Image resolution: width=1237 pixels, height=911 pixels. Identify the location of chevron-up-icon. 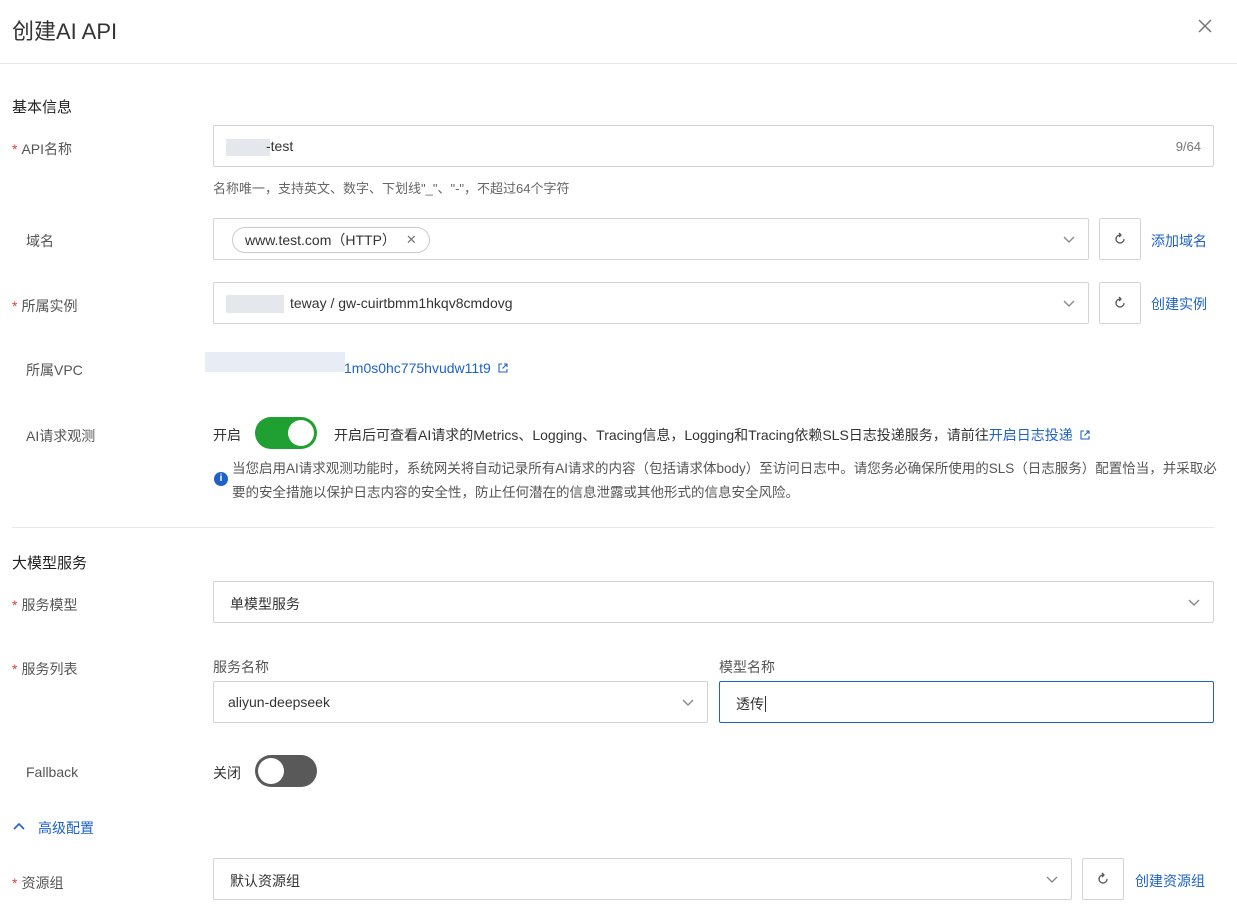
(19, 827).